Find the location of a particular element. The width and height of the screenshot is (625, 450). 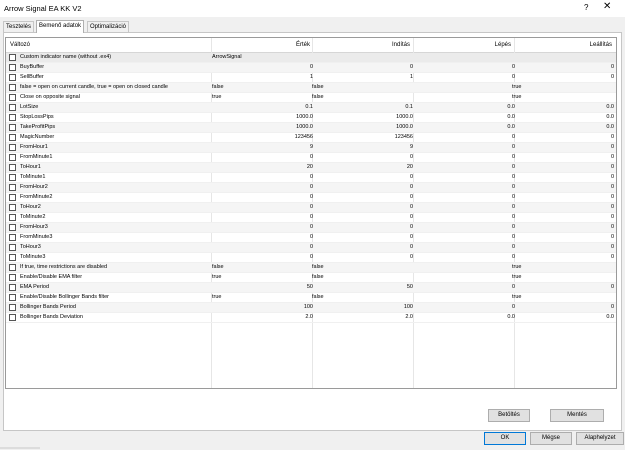

cancel-button: Mégse is located at coordinates (551, 438).